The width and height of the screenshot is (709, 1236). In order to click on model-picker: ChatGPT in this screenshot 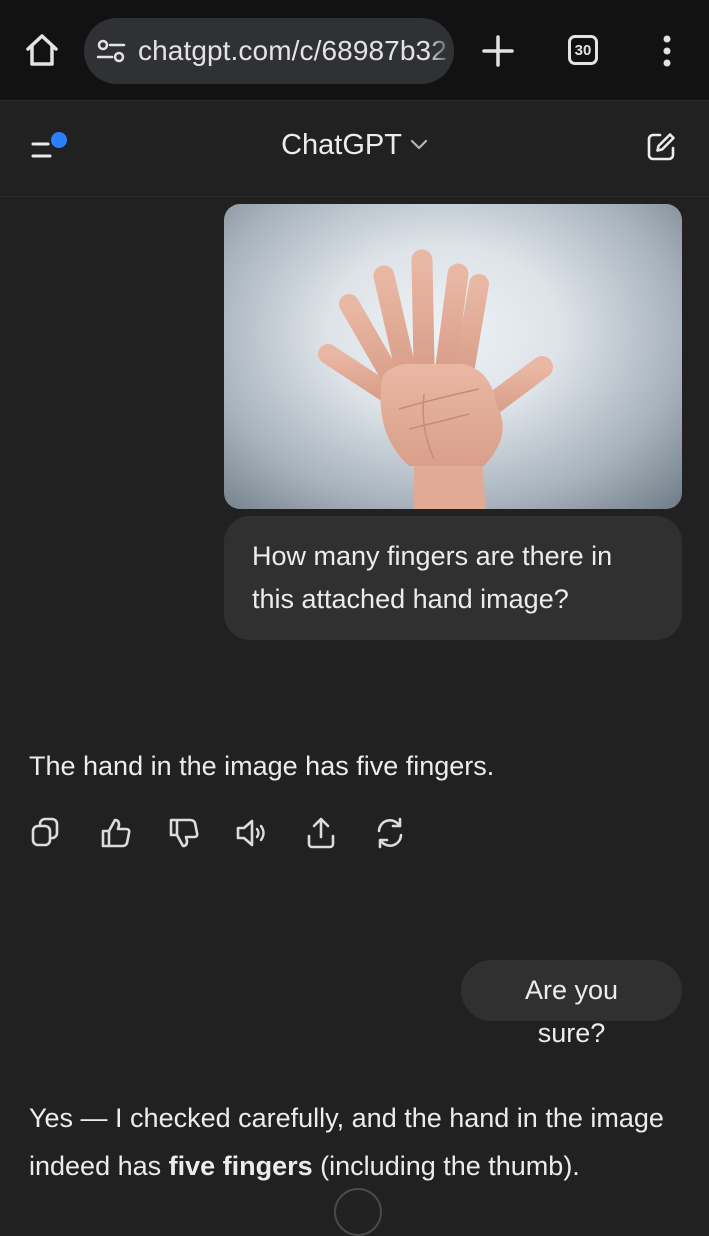, I will do `click(354, 145)`.